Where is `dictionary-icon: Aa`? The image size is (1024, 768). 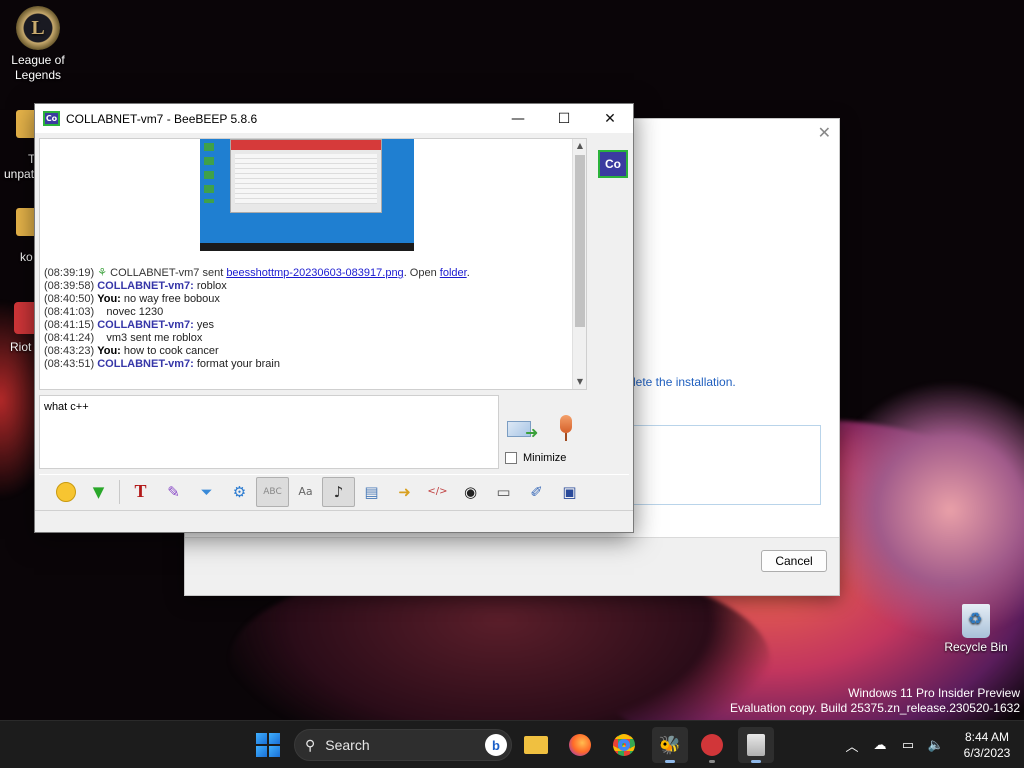 dictionary-icon: Aa is located at coordinates (305, 492).